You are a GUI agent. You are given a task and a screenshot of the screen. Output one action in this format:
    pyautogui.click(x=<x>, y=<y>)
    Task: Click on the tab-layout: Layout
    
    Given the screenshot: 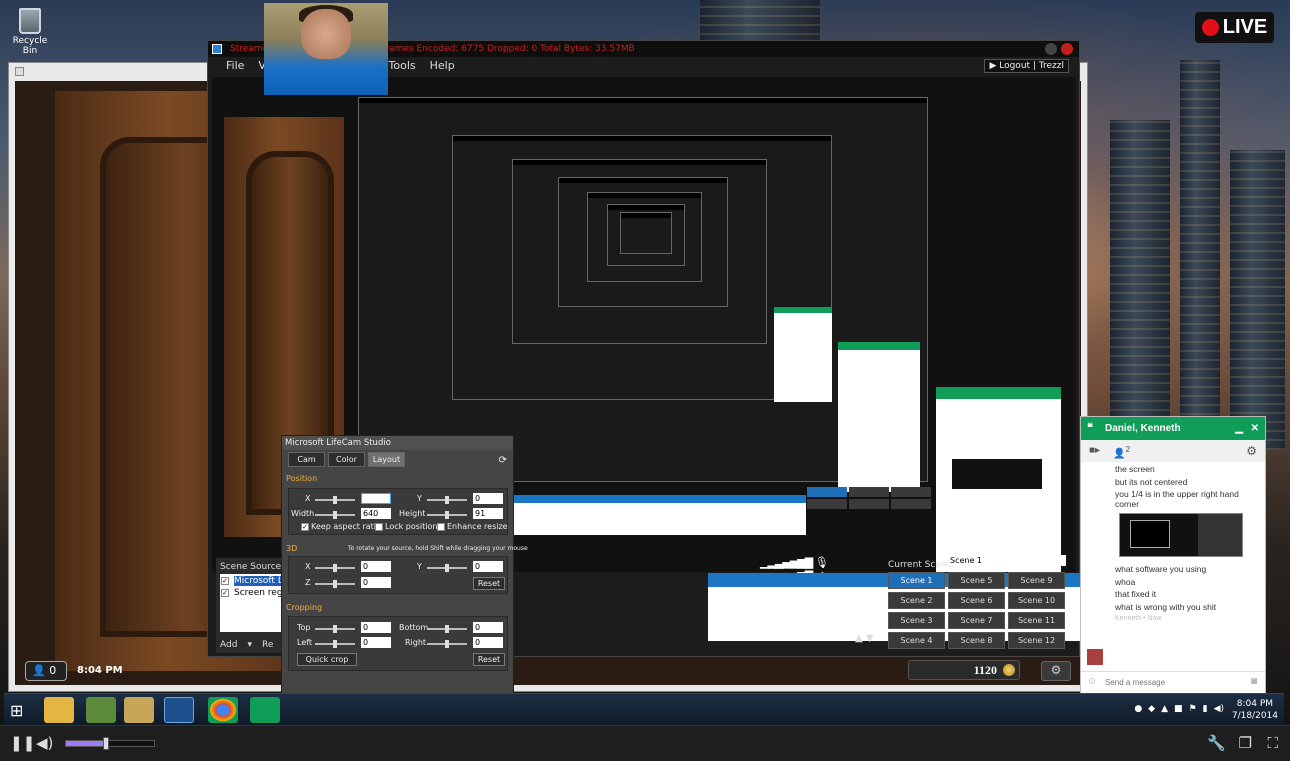 What is the action you would take?
    pyautogui.click(x=386, y=459)
    